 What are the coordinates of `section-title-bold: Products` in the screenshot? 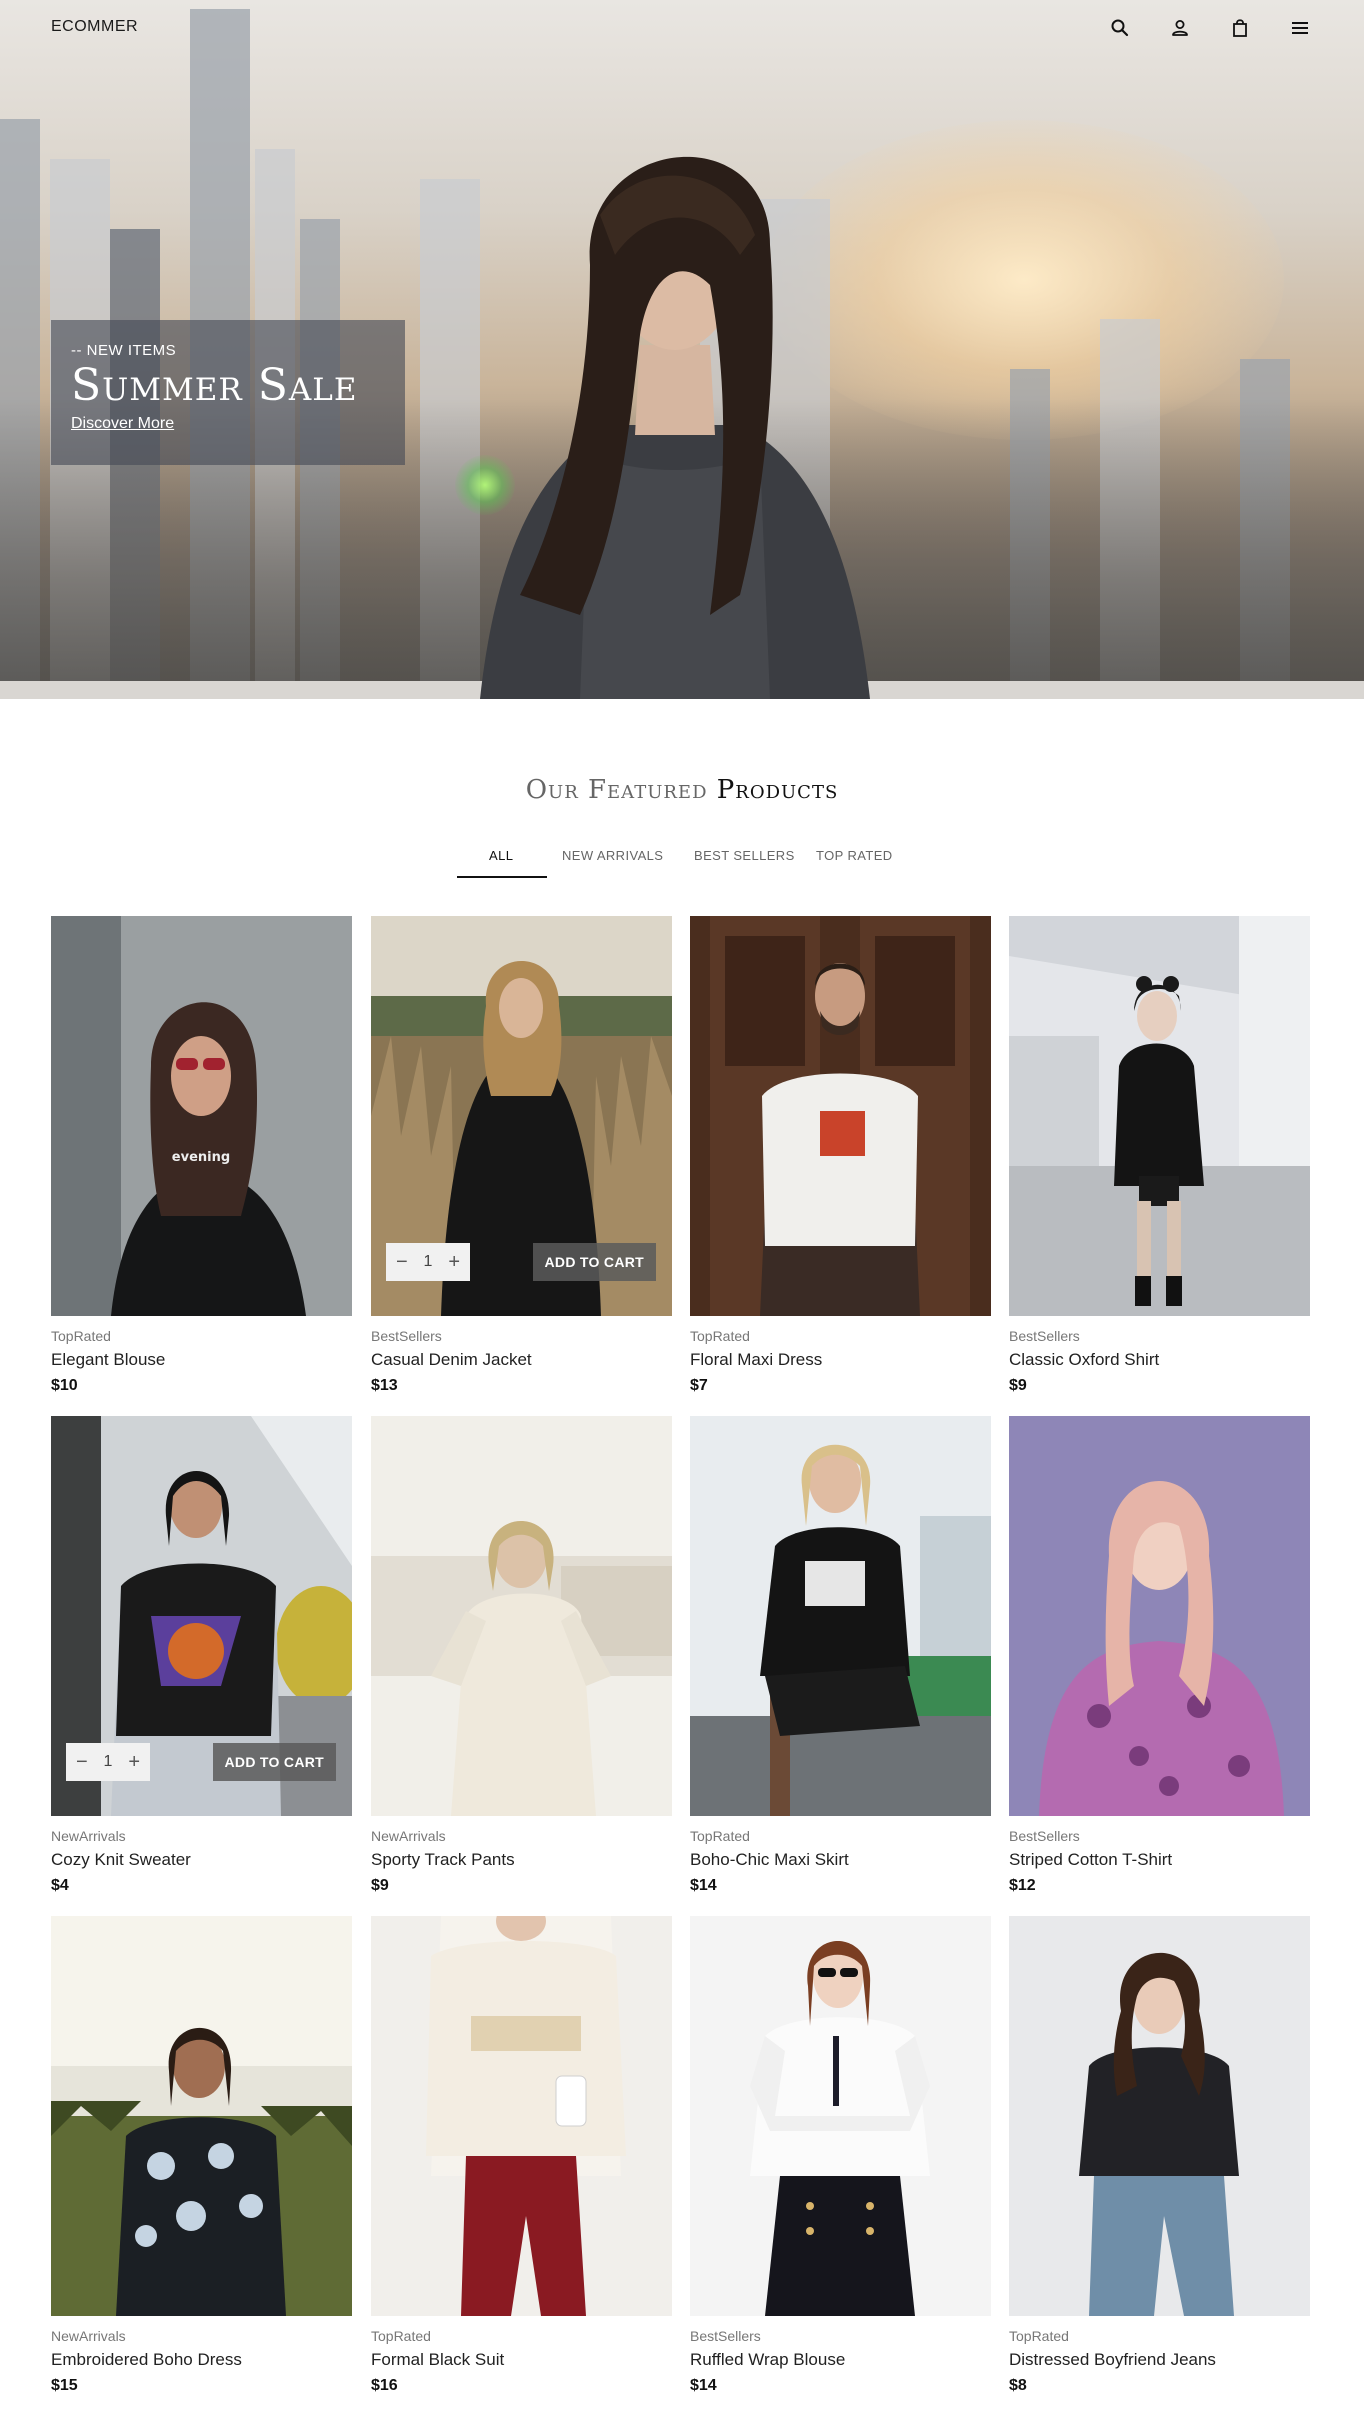 It's located at (777, 790).